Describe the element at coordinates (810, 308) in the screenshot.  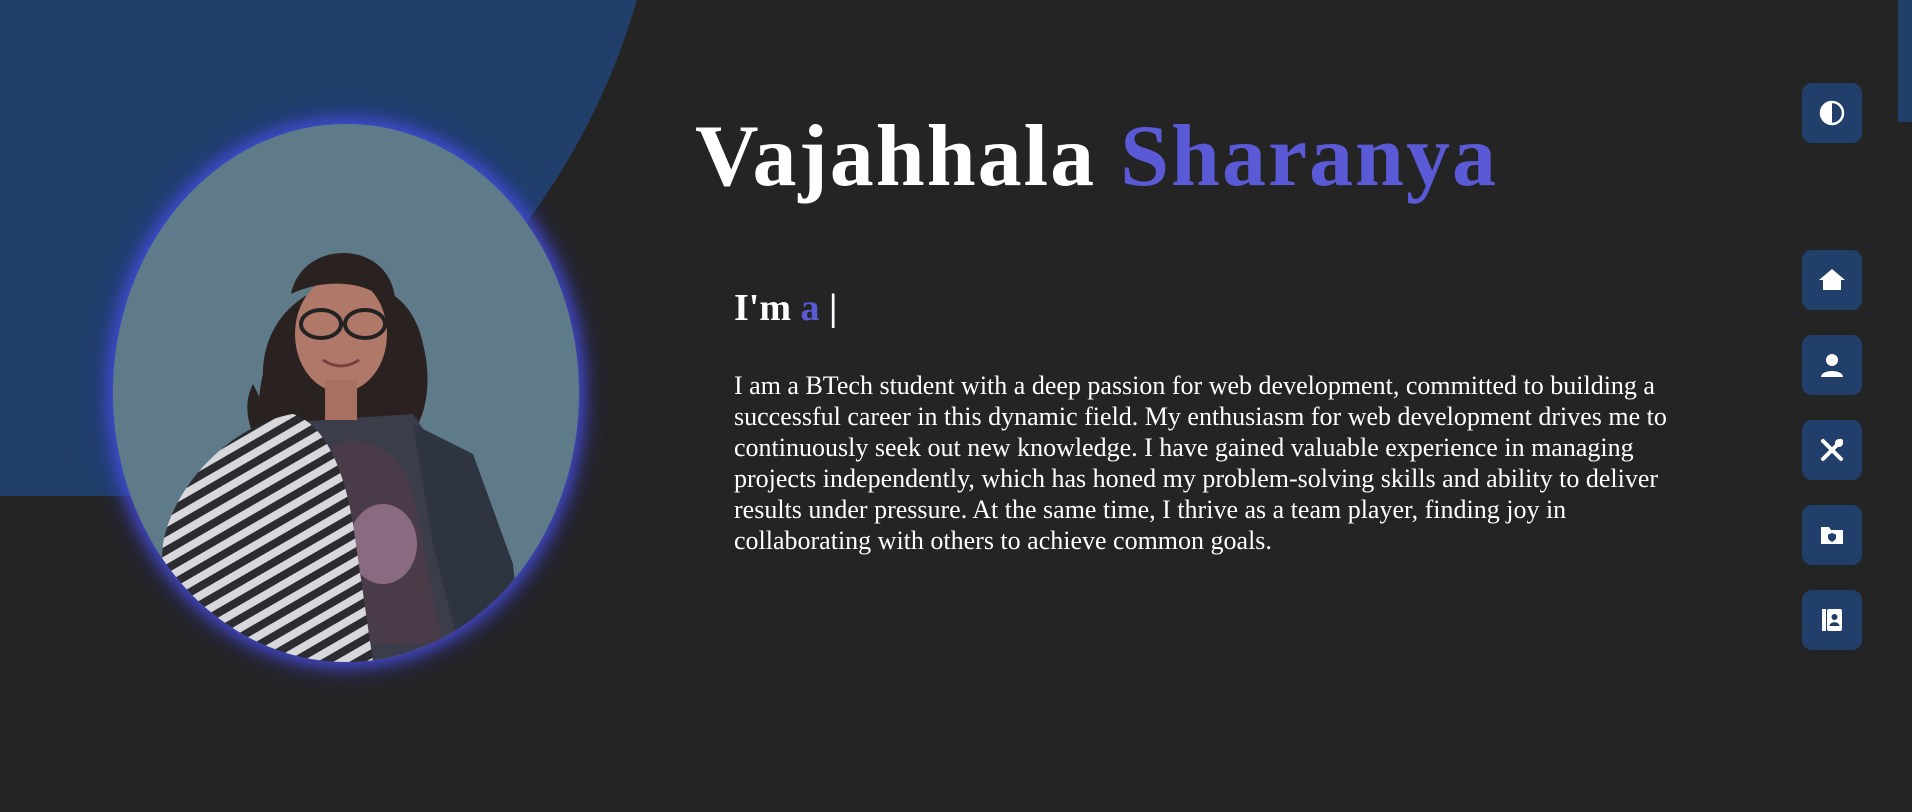
I see `typed-role: a` at that location.